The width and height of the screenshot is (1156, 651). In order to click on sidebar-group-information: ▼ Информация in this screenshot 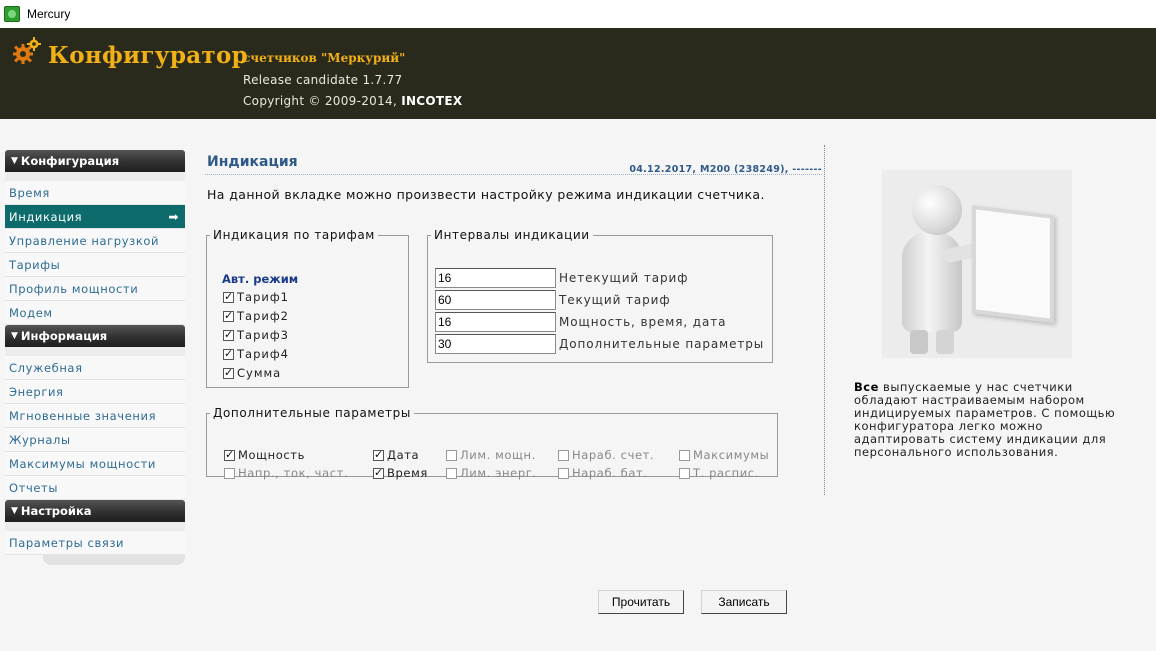, I will do `click(95, 336)`.